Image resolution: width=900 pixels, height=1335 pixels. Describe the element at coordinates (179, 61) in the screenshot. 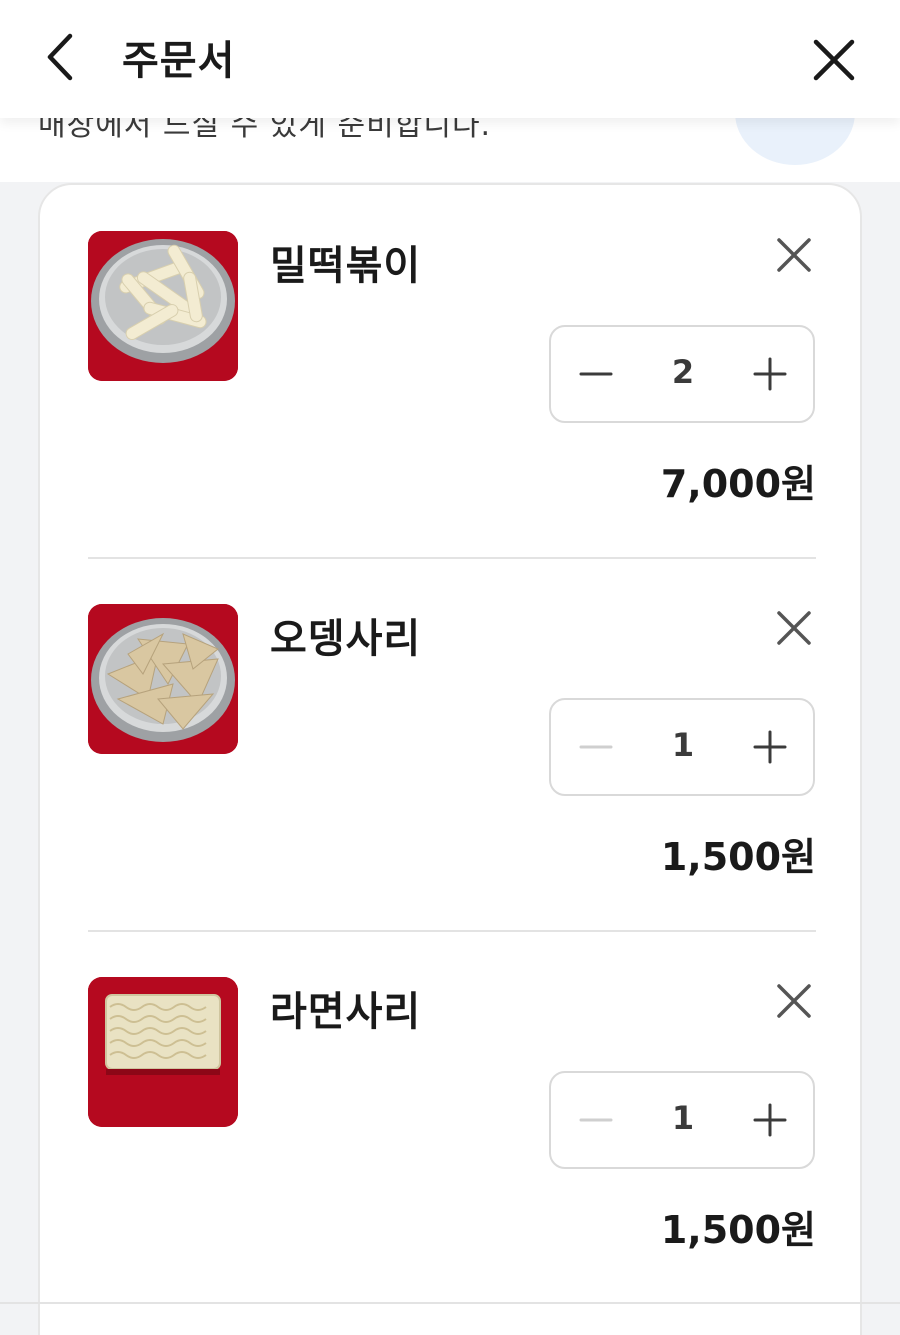

I see `page-title: 주문서` at that location.